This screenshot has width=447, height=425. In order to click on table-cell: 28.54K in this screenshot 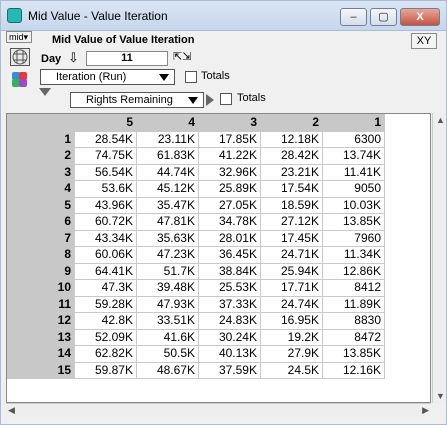, I will do `click(105, 139)`.